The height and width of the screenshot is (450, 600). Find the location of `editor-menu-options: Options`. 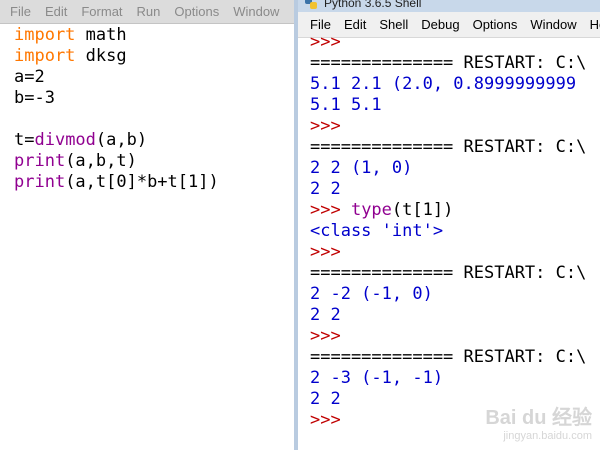

editor-menu-options: Options is located at coordinates (196, 11).